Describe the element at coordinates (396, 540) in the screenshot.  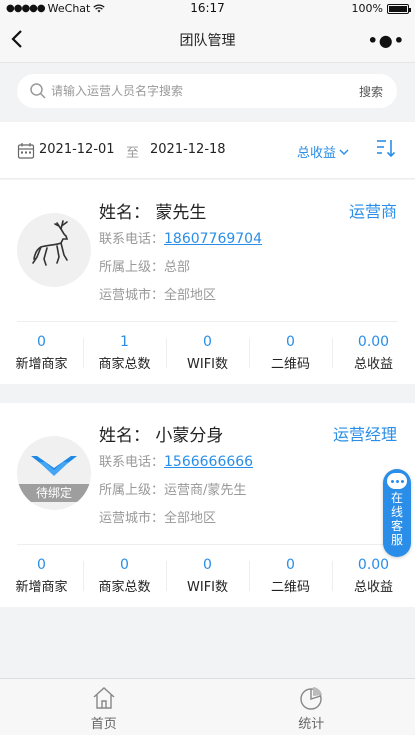
I see `service-label-char: 服` at that location.